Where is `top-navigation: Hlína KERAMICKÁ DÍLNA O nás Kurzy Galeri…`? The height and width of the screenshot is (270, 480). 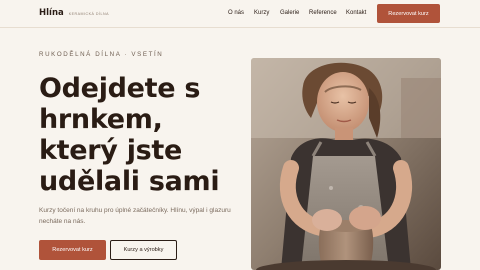 top-navigation: Hlína KERAMICKÁ DÍLNA O nás Kurzy Galeri… is located at coordinates (240, 14).